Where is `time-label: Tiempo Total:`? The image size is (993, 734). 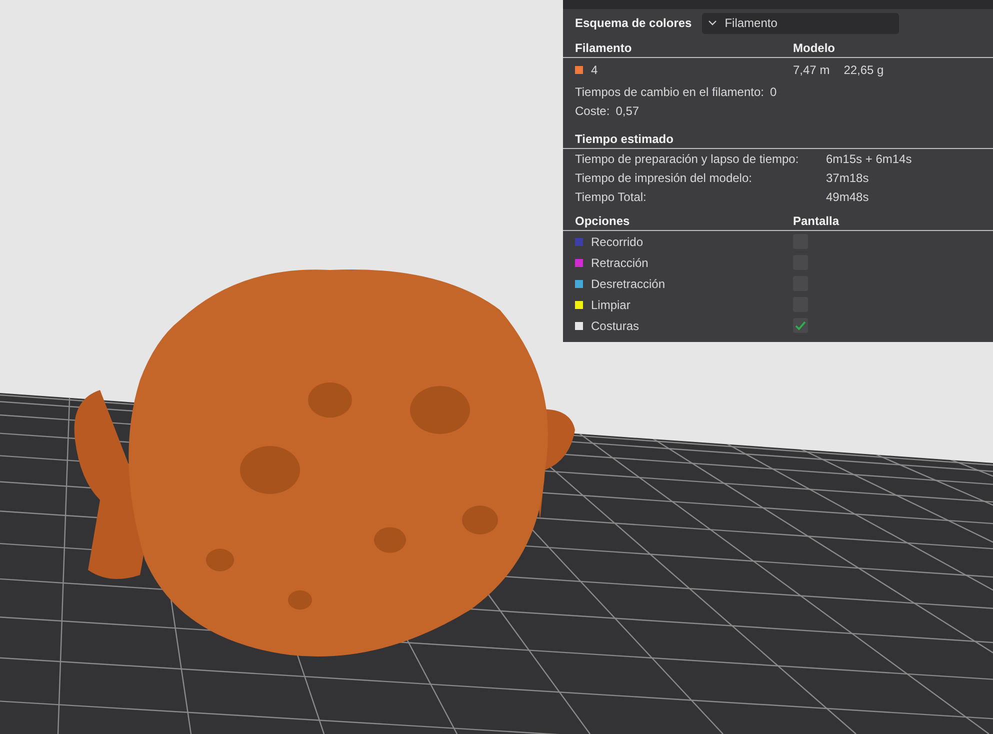 time-label: Tiempo Total: is located at coordinates (611, 197).